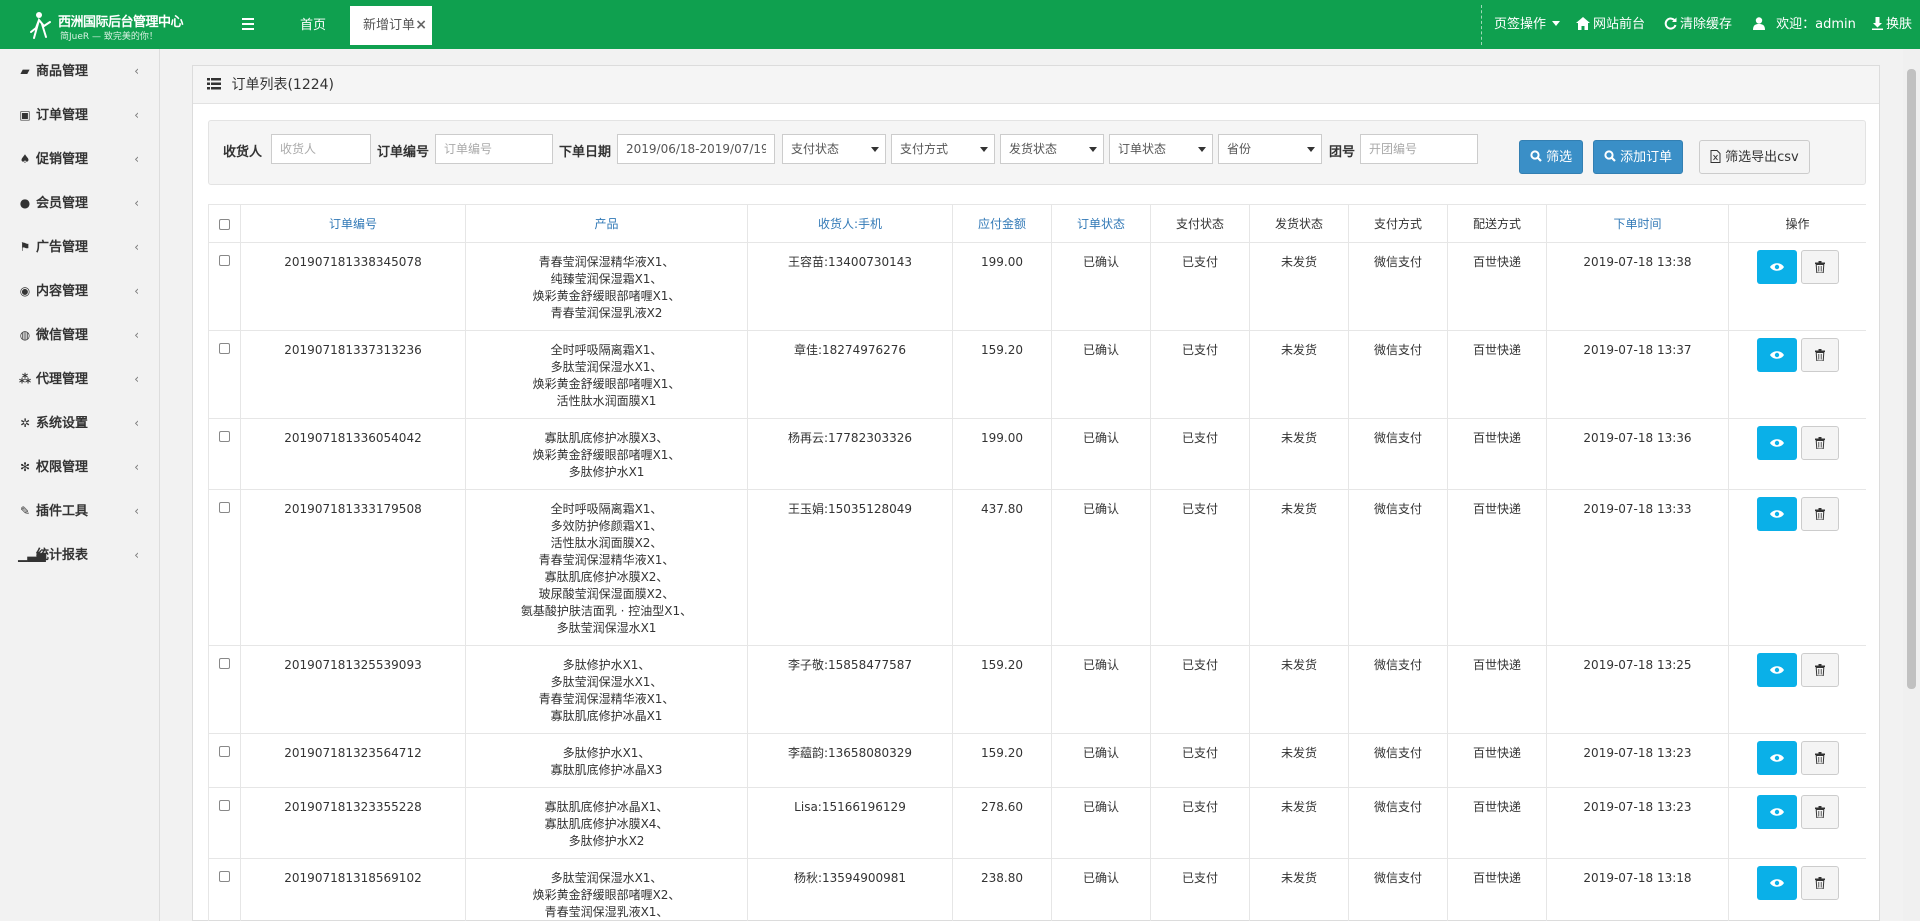 Image resolution: width=1920 pixels, height=921 pixels. What do you see at coordinates (1101, 223) in the screenshot?
I see `col-order-status: 订单状态` at bounding box center [1101, 223].